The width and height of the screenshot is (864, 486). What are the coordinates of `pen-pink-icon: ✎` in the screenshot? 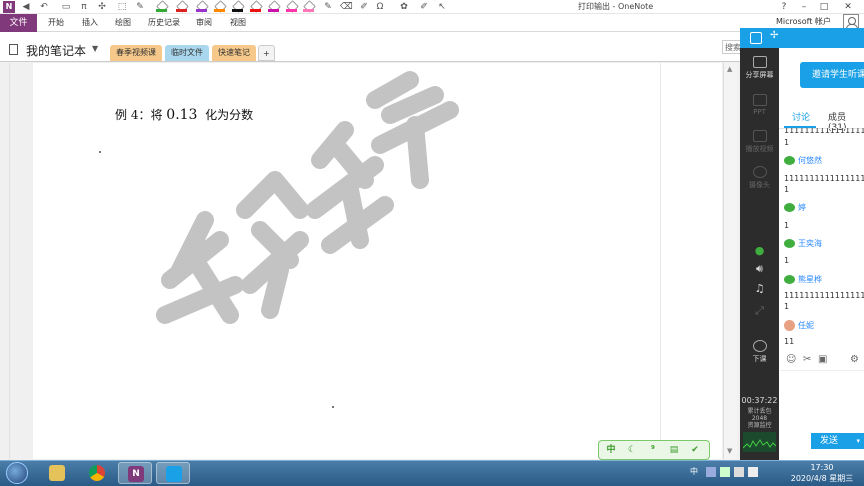 It's located at (328, 7).